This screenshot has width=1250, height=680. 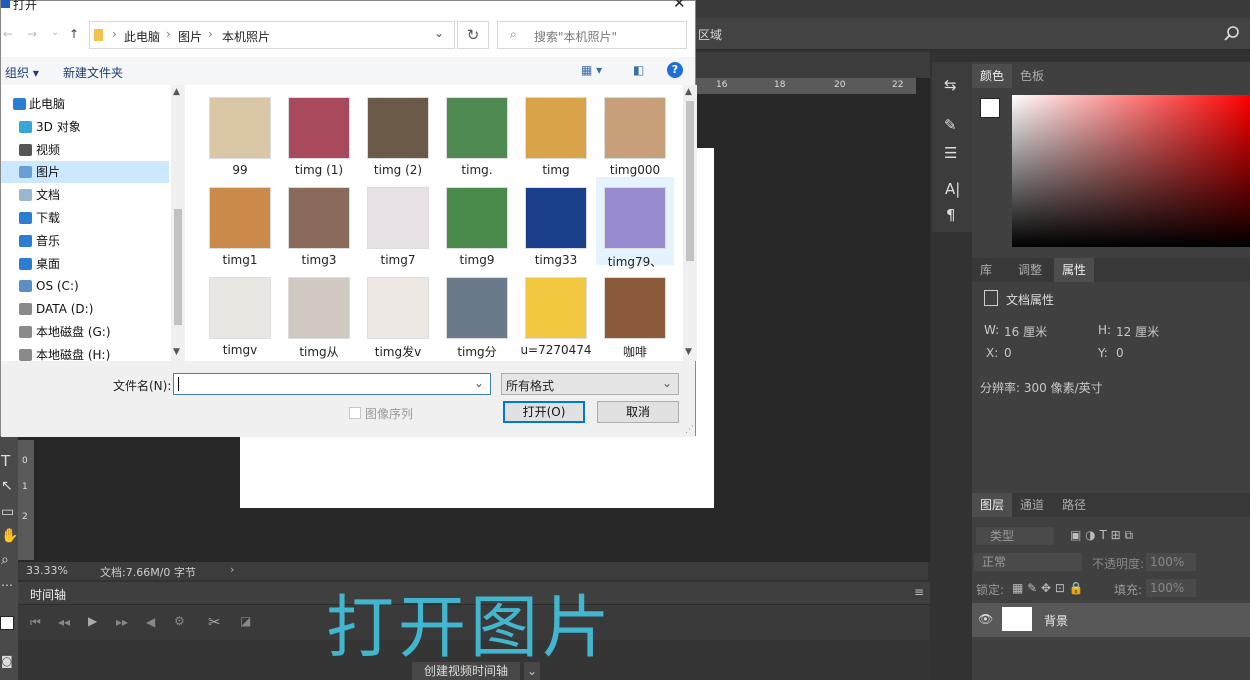 What do you see at coordinates (85, 309) in the screenshot?
I see `sidebar-item: DATA (D:)` at bounding box center [85, 309].